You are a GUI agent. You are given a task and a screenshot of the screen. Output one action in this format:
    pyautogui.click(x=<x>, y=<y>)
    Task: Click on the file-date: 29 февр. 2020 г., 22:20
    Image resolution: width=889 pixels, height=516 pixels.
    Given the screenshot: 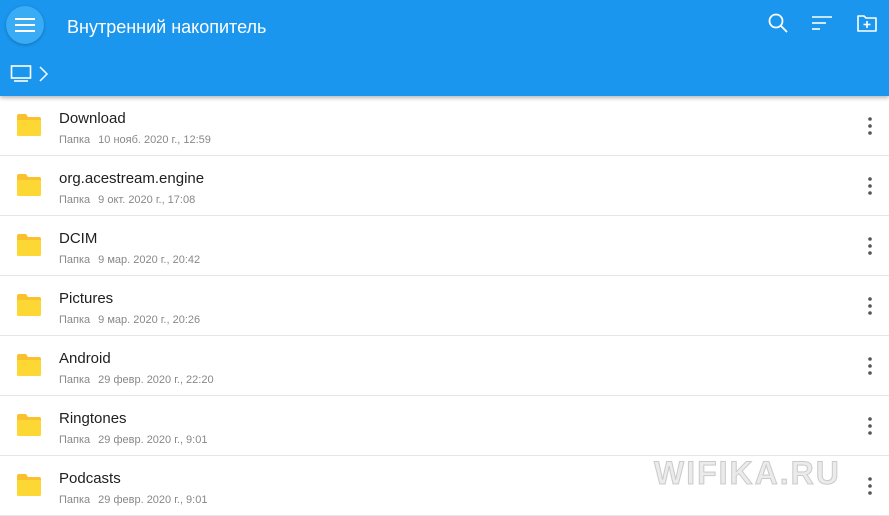 What is the action you would take?
    pyautogui.click(x=156, y=380)
    